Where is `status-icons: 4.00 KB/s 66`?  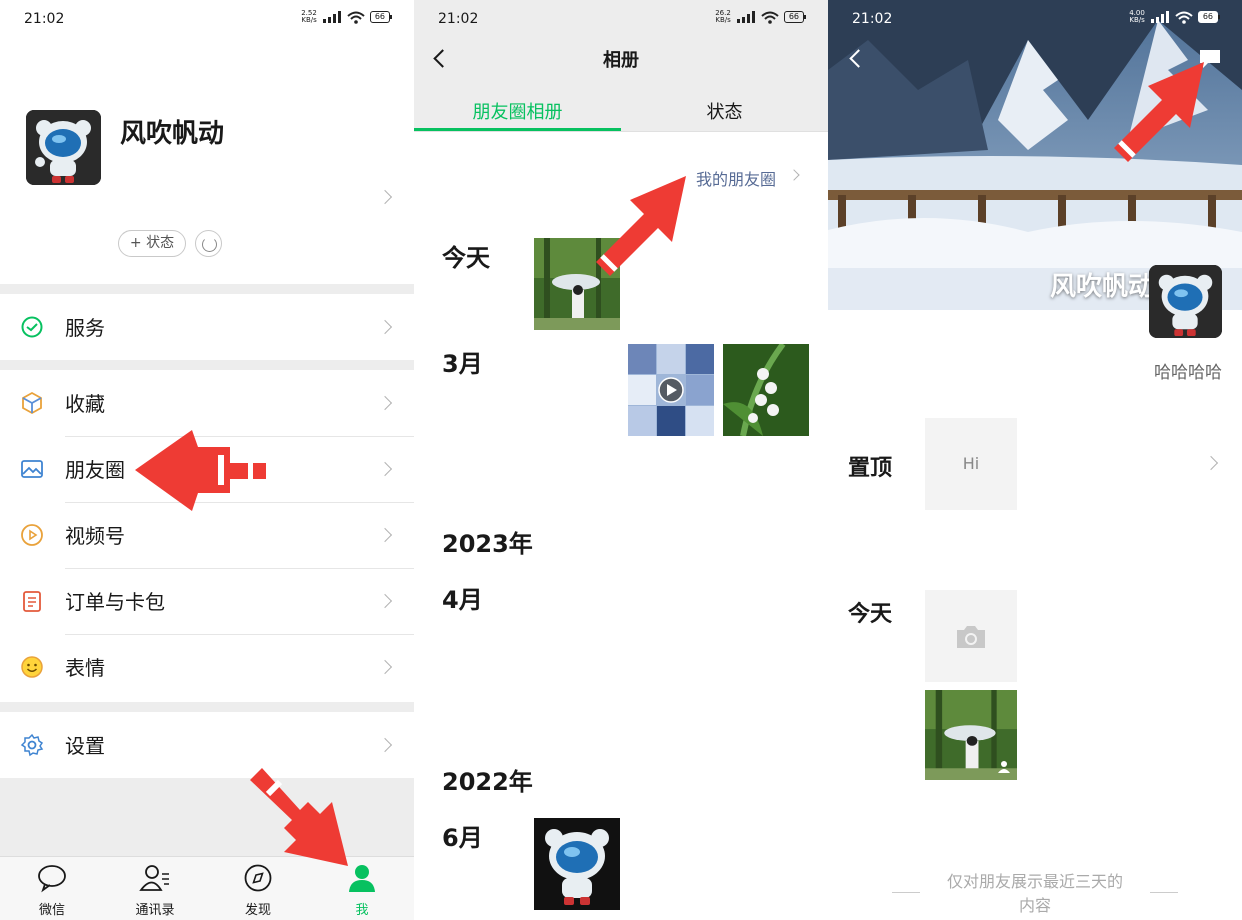
status-icons: 4.00 KB/s 66 is located at coordinates (1175, 17).